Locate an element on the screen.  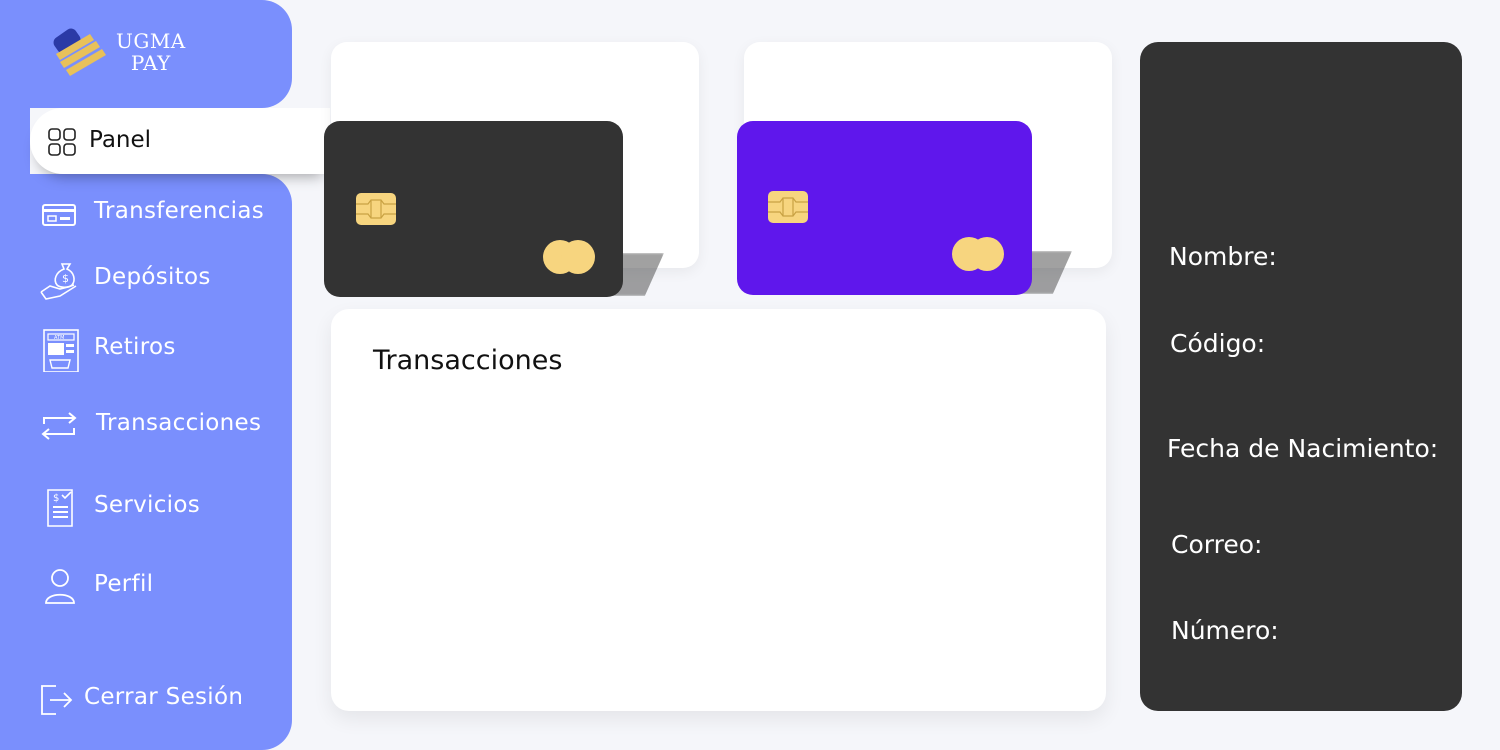
sidebar-item-servicios: $ Servicios is located at coordinates (163, 506).